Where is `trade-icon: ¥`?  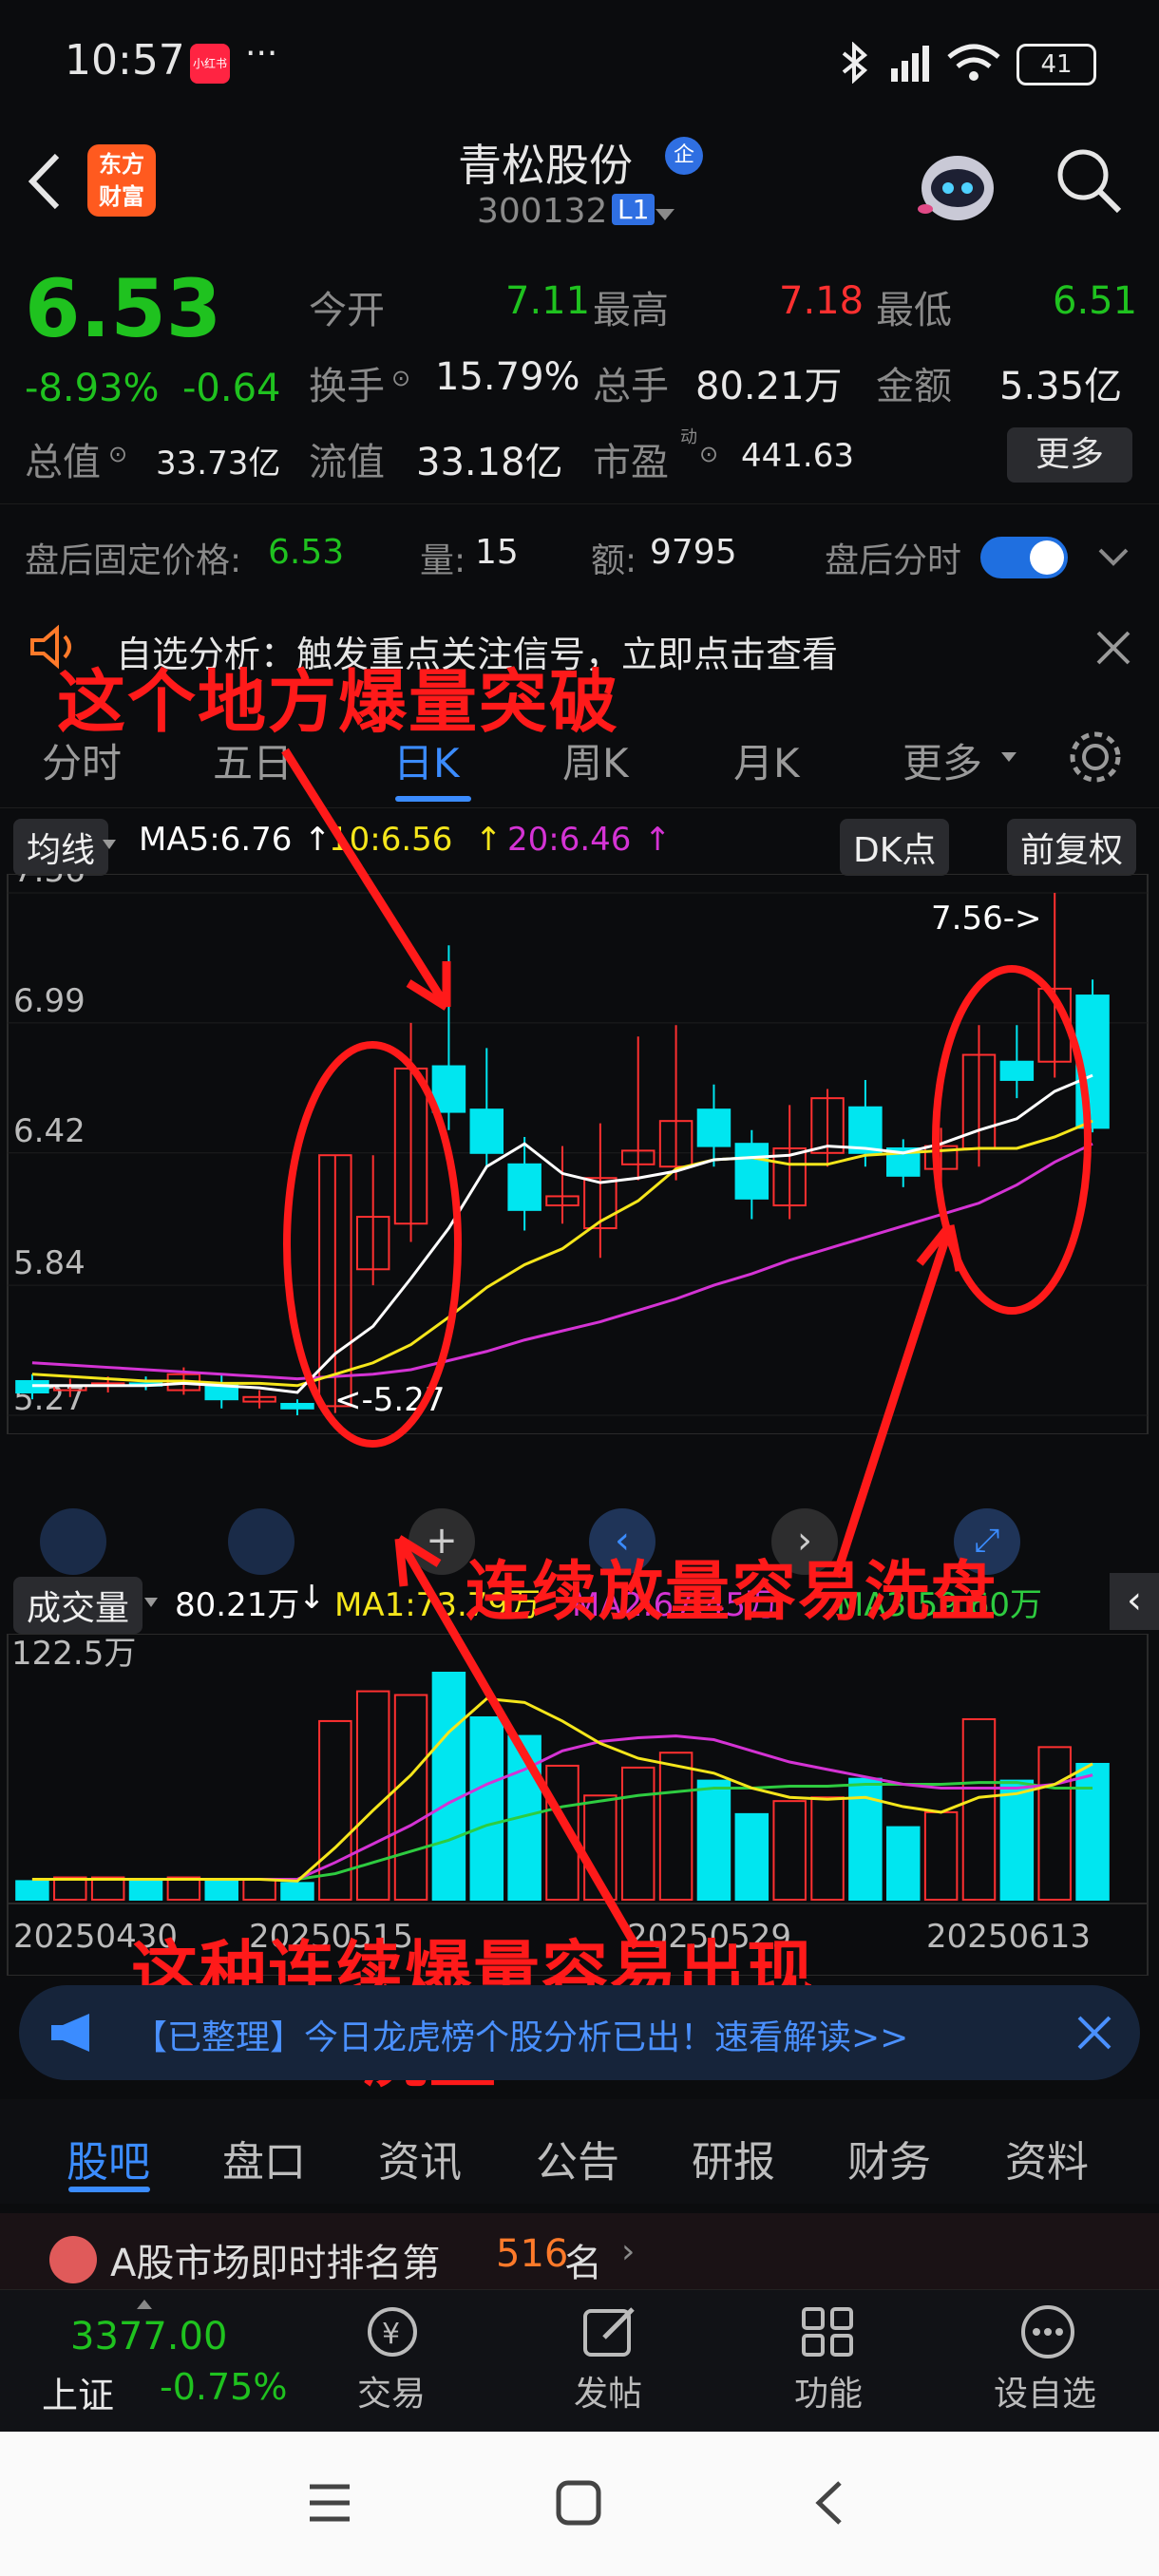 trade-icon: ¥ is located at coordinates (392, 2331).